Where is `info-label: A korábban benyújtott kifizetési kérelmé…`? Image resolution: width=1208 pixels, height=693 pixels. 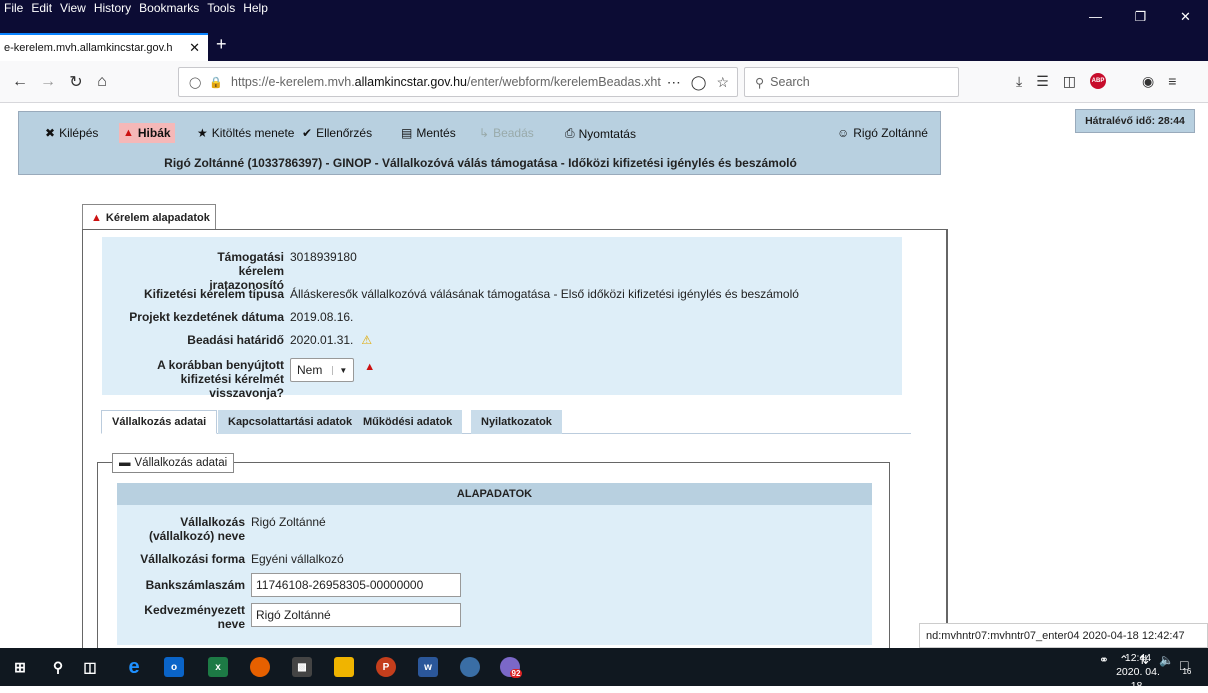
info-label: A korábban benyújtott kifizetési kérelmé… is located at coordinates (220, 379).